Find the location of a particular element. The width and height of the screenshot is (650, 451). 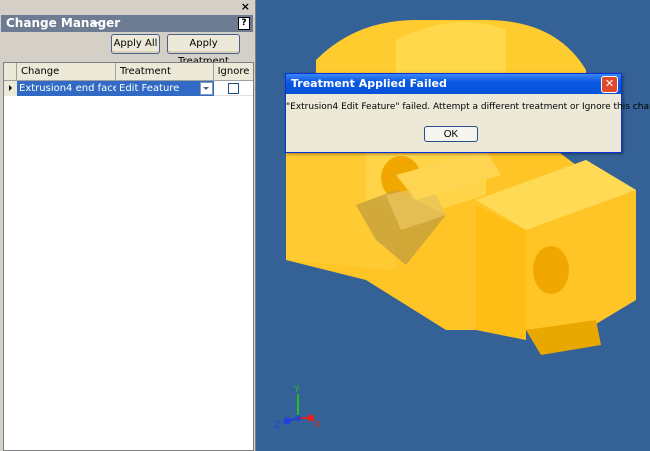

treatment-dropdown-button is located at coordinates (206, 88).